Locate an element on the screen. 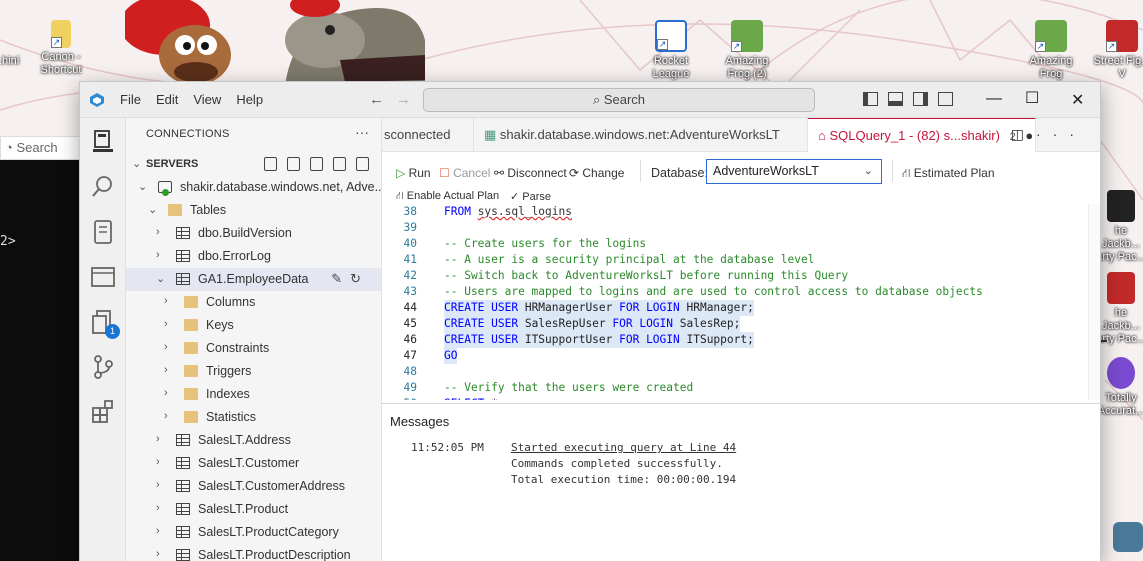  disconnect-button: ⚯ Disconnect is located at coordinates (530, 173).